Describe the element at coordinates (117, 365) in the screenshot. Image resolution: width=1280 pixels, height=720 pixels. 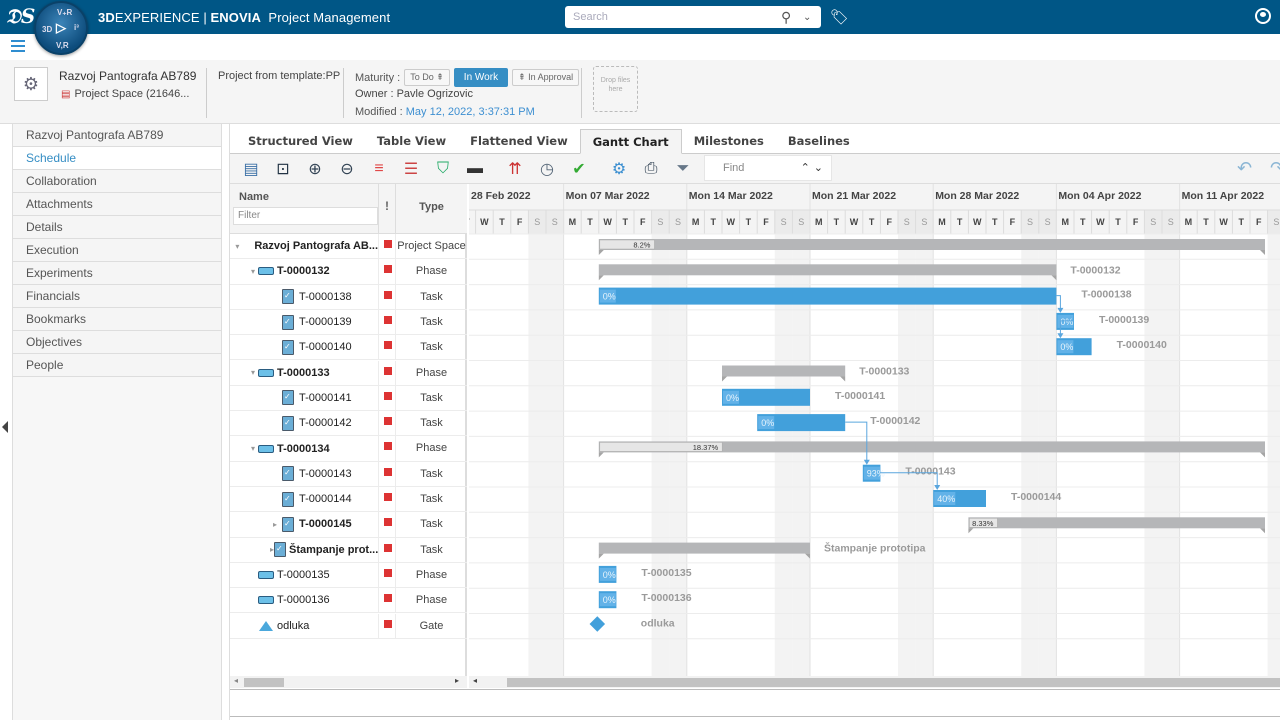
I see `sidebar-item-people: People` at that location.